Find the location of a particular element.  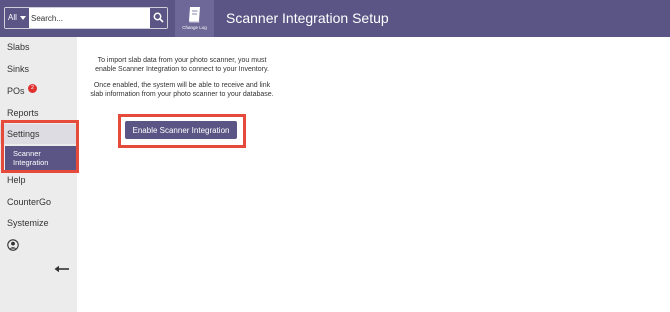

sidebar-item-slabs: Slabs is located at coordinates (38, 47).